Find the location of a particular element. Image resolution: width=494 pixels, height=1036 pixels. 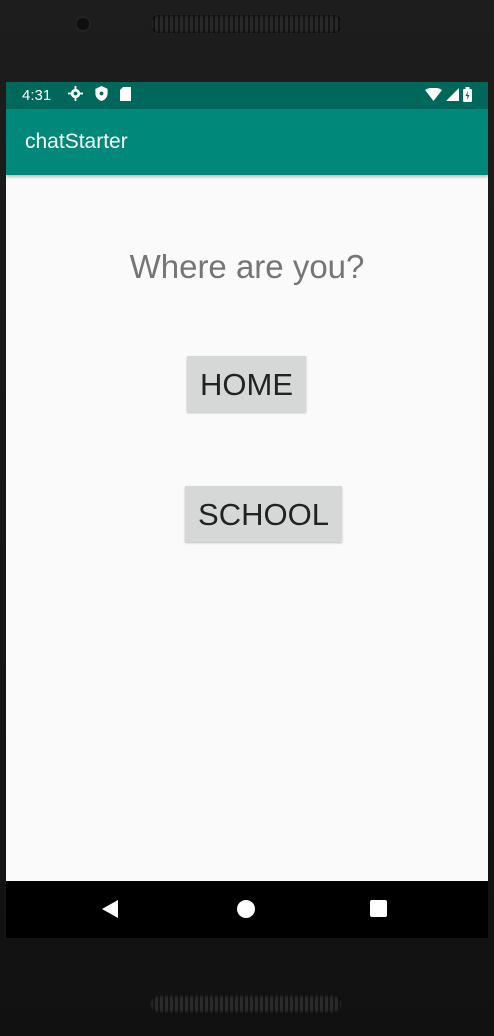

app-title: chatStarter is located at coordinates (76, 141).